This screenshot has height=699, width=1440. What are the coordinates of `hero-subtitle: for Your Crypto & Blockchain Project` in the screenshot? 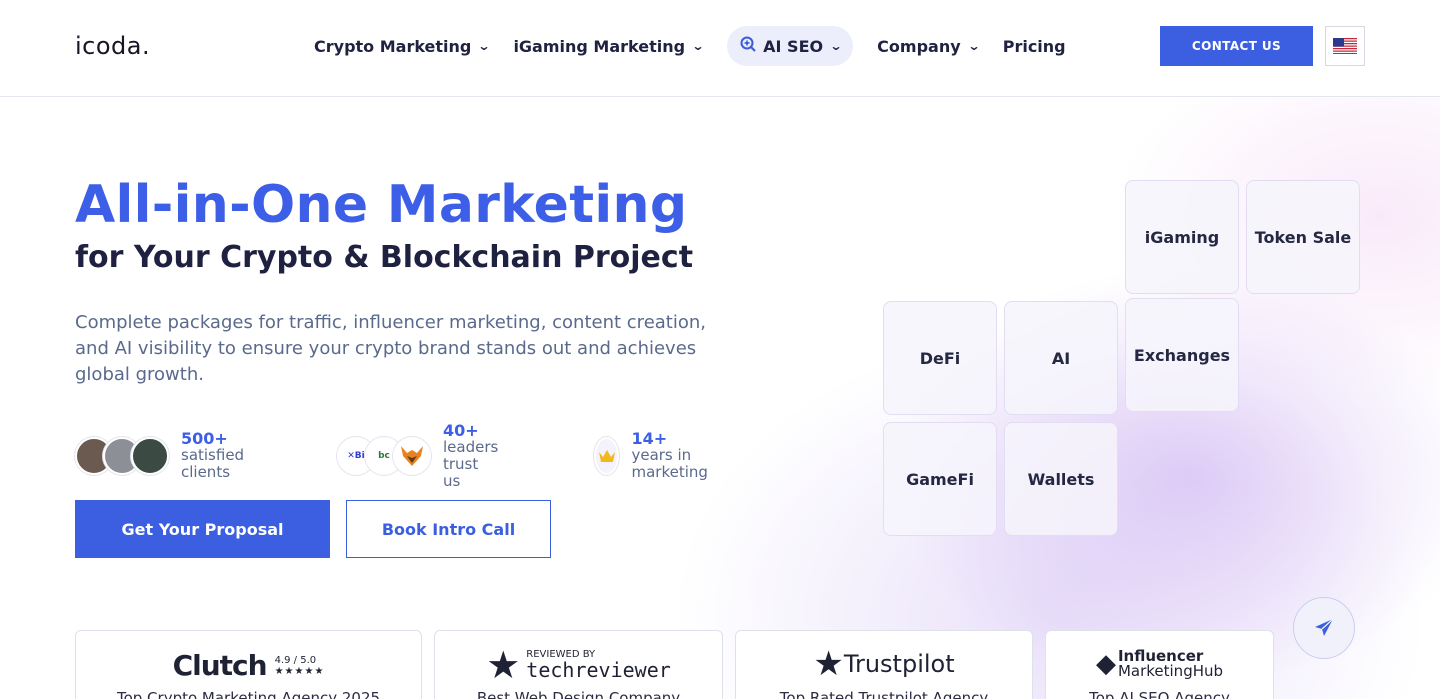 It's located at (384, 257).